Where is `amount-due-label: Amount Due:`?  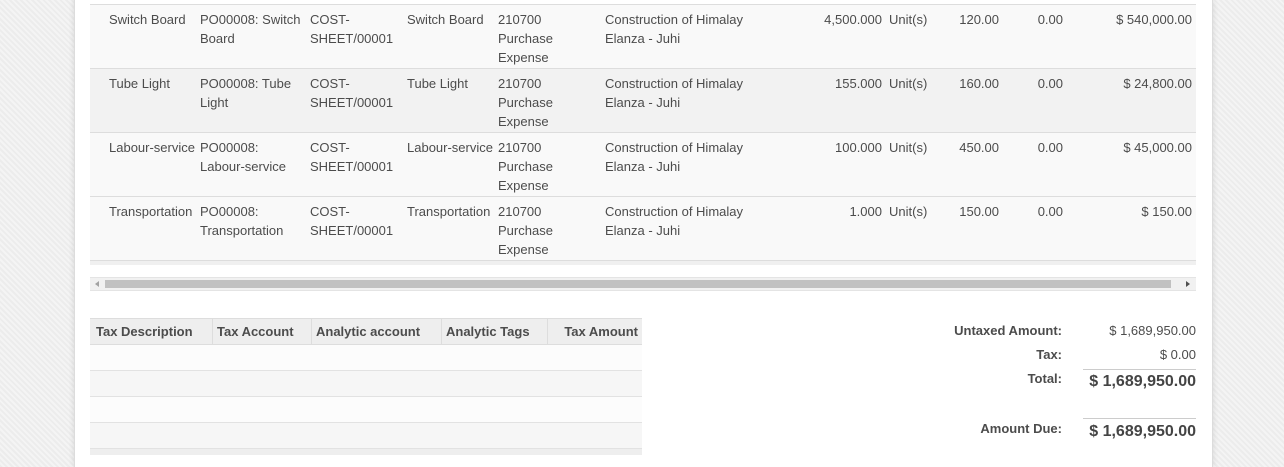
amount-due-label: Amount Due: is located at coordinates (1021, 428).